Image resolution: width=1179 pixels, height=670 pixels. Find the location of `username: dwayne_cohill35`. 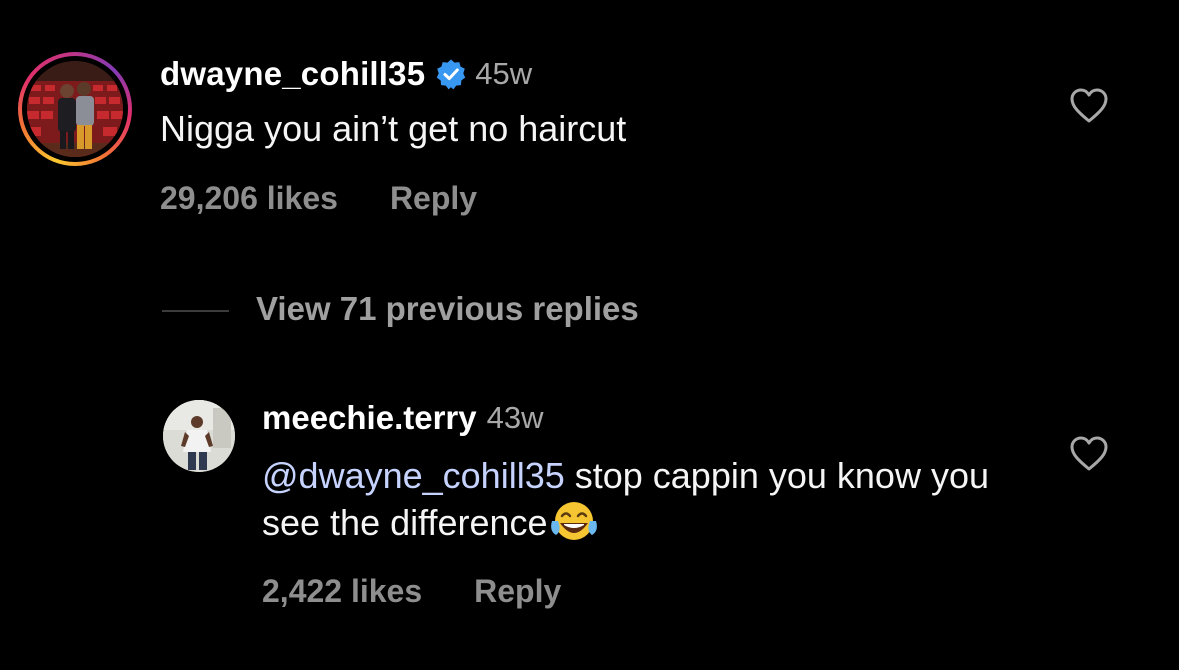

username: dwayne_cohill35 is located at coordinates (292, 74).